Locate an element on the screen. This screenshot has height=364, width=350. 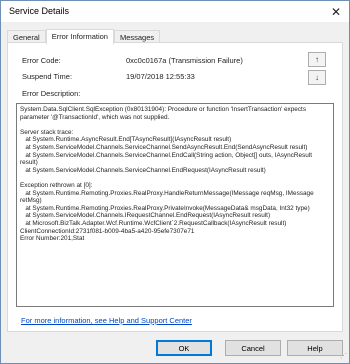
title-bar: Service Details ✕ is located at coordinates (175, 11).